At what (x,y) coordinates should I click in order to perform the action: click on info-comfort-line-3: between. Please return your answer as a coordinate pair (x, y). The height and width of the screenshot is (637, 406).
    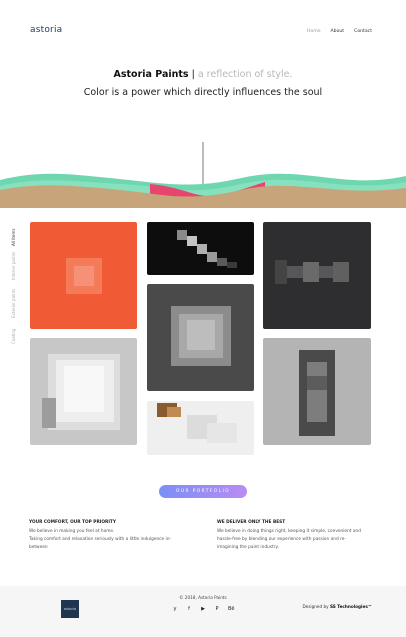
    Looking at the image, I should click on (38, 547).